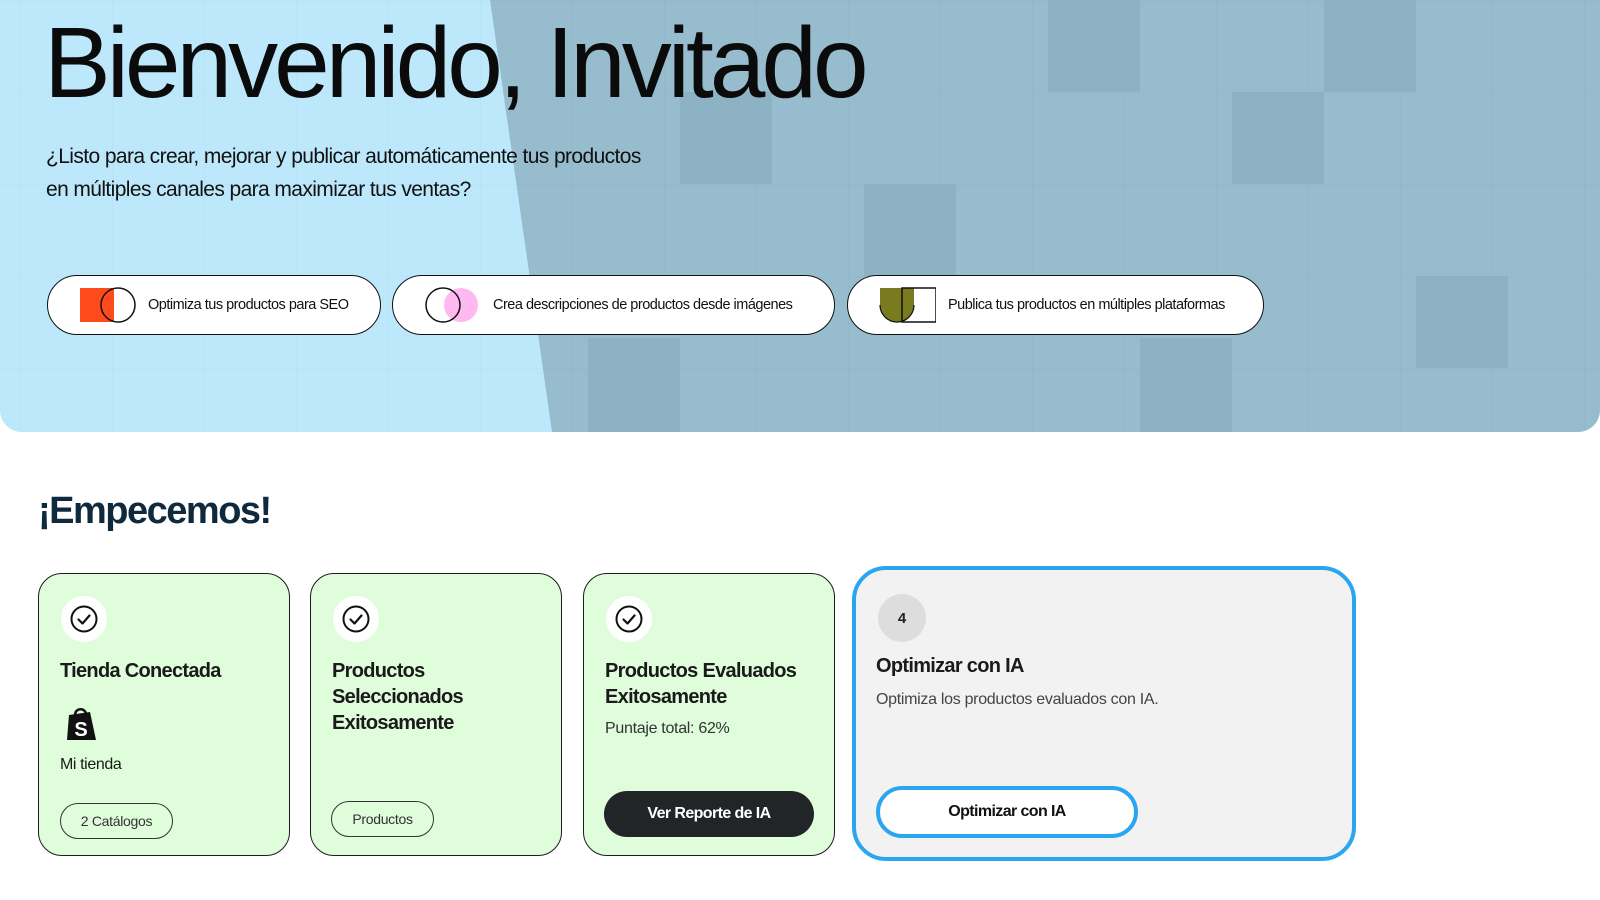 The width and height of the screenshot is (1600, 900). Describe the element at coordinates (950, 666) in the screenshot. I see `step-title: Optimizar con IA` at that location.